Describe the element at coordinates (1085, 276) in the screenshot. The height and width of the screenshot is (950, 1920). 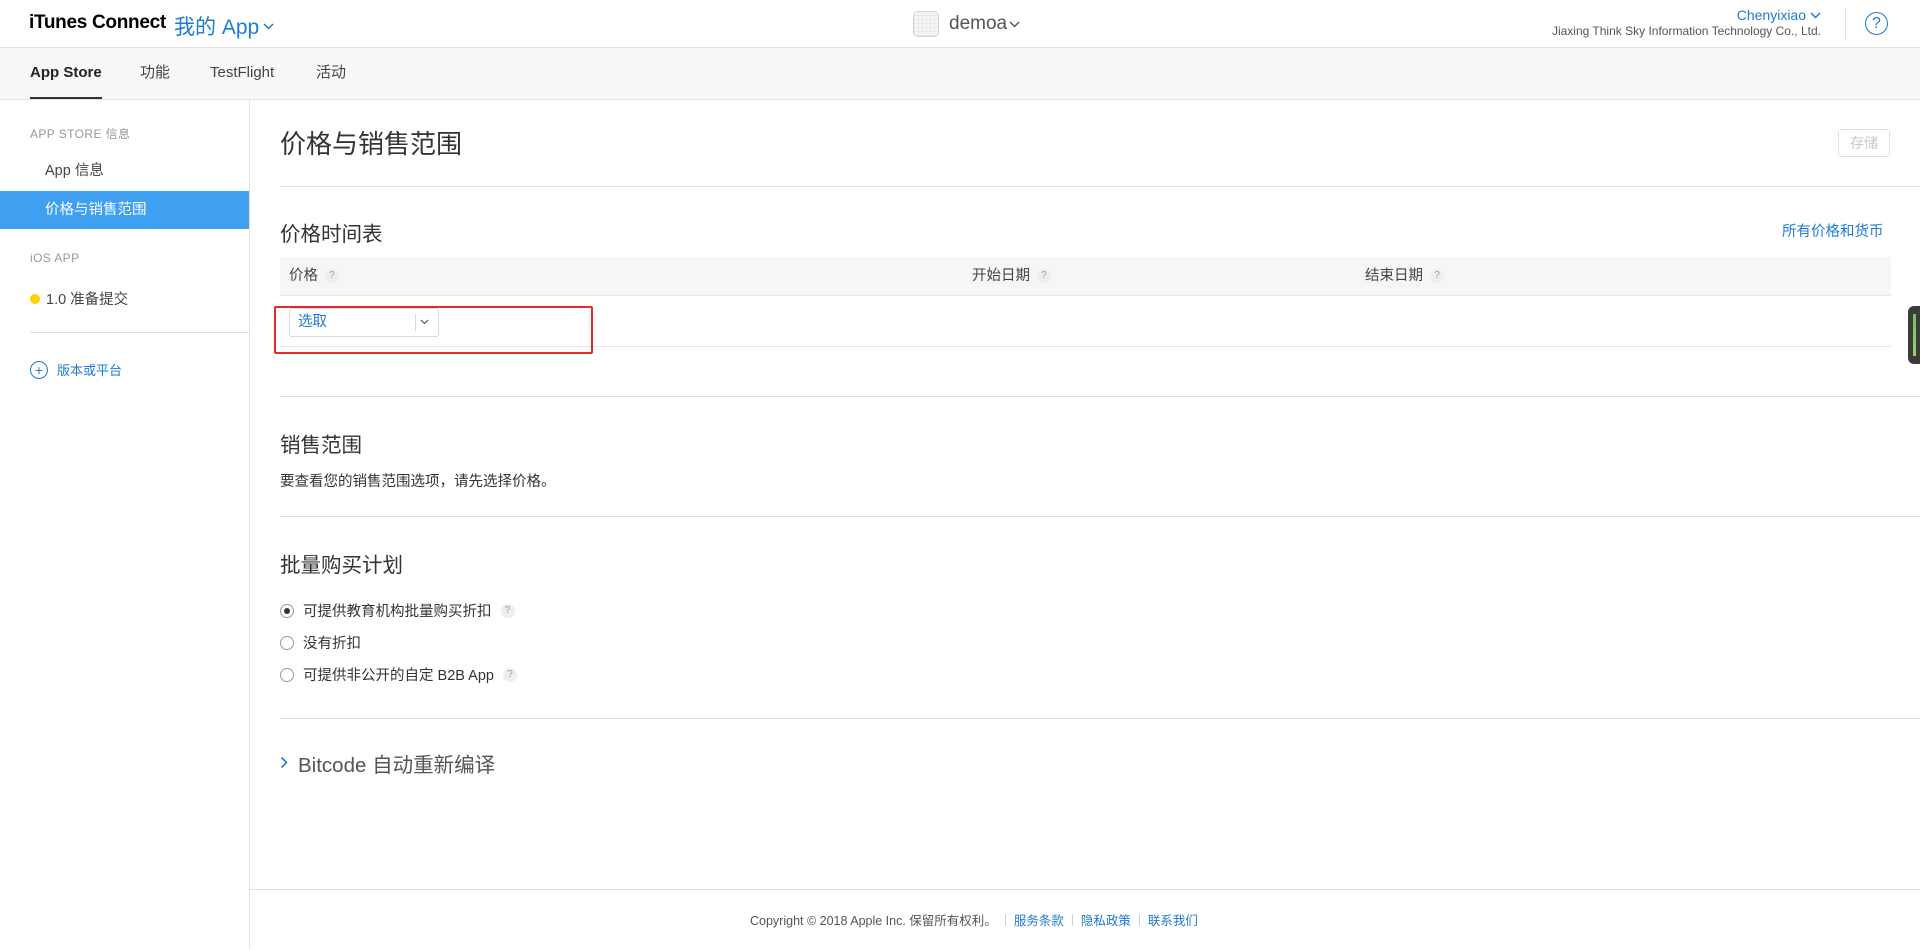
I see `price-table-header: 价格 ? 开始日期 ? 结束日期 ?` at that location.